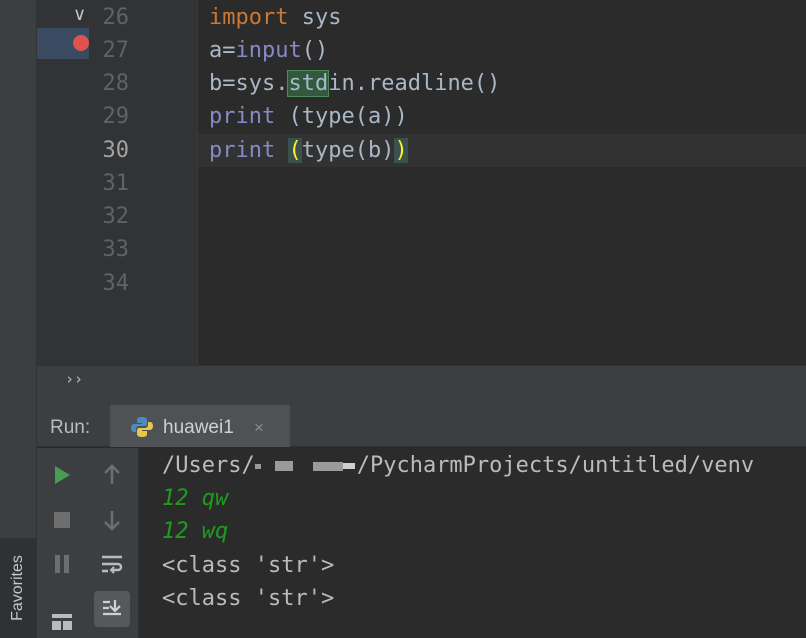 Image resolution: width=806 pixels, height=638 pixels. I want to click on console-path-start: /Users/, so click(208, 465).